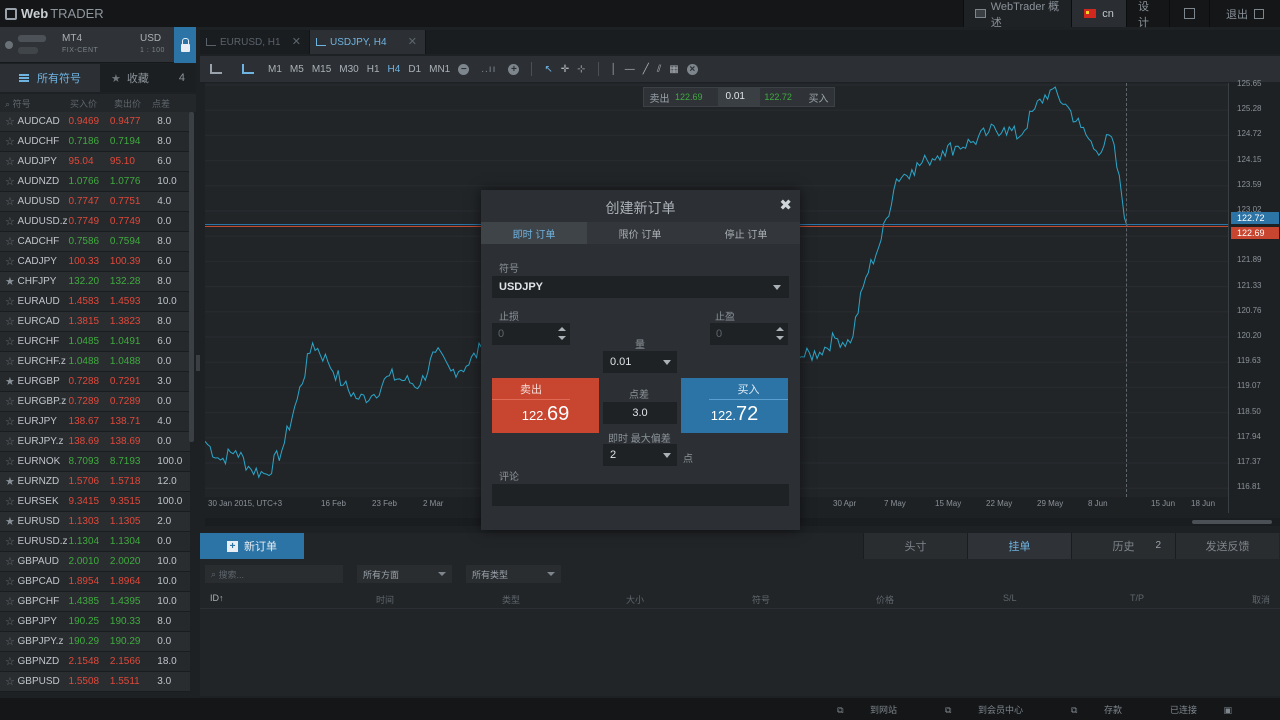  Describe the element at coordinates (50, 78) in the screenshot. I see `tab-all-symbols: 所有符号` at that location.